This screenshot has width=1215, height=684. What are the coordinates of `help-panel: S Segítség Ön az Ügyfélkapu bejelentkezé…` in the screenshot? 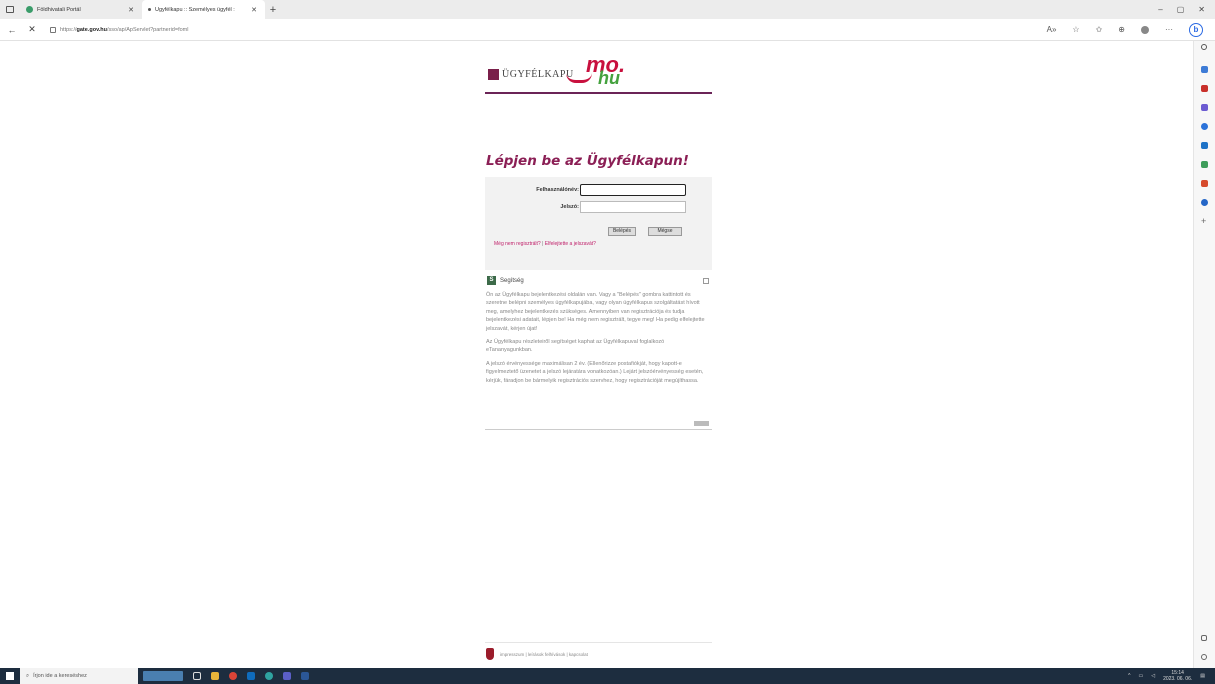 It's located at (598, 352).